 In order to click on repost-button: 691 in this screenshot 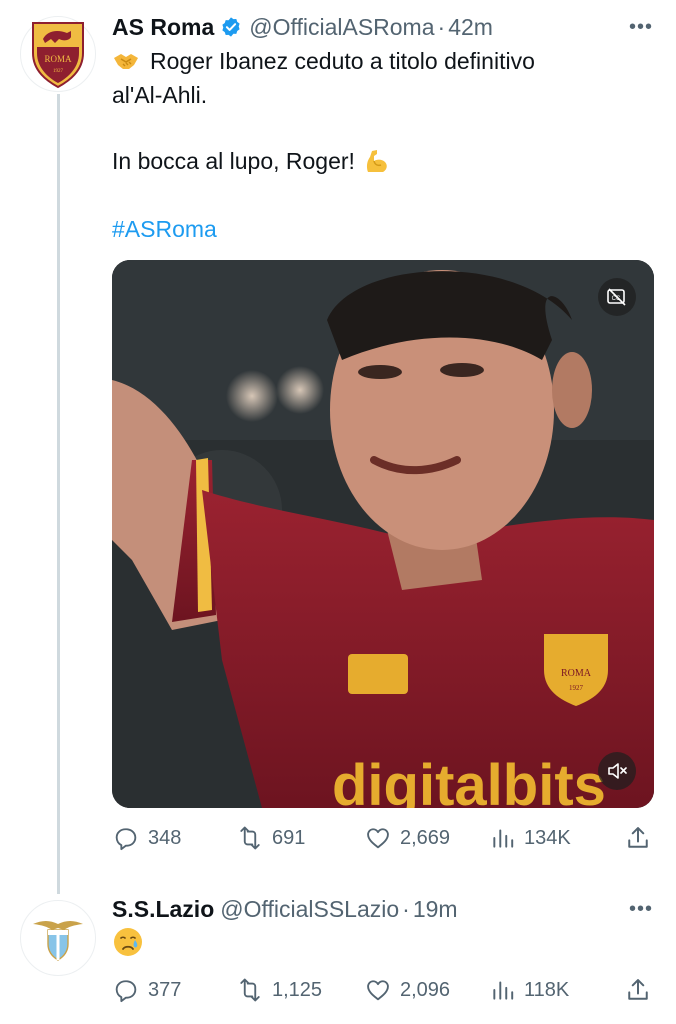, I will do `click(270, 838)`.